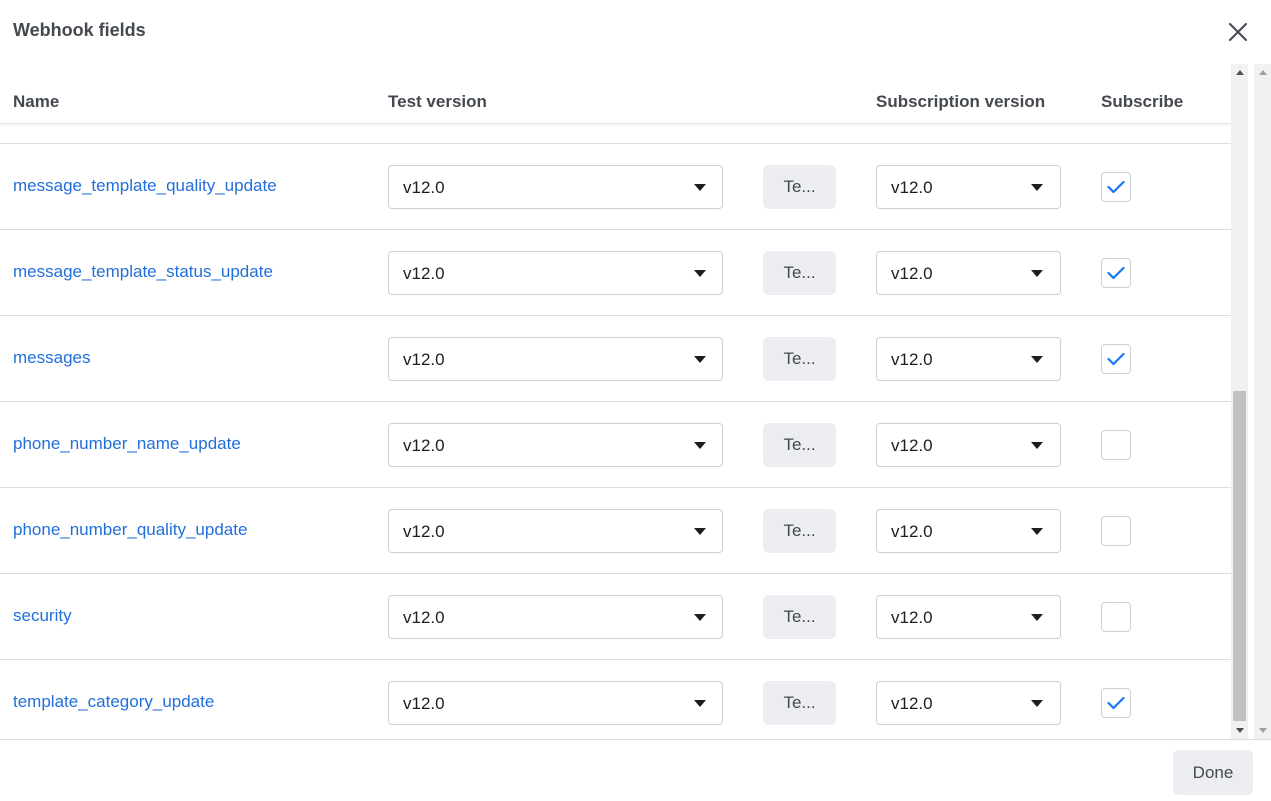 The image size is (1271, 801). What do you see at coordinates (79, 30) in the screenshot?
I see `dialog-title: Webhook fields` at bounding box center [79, 30].